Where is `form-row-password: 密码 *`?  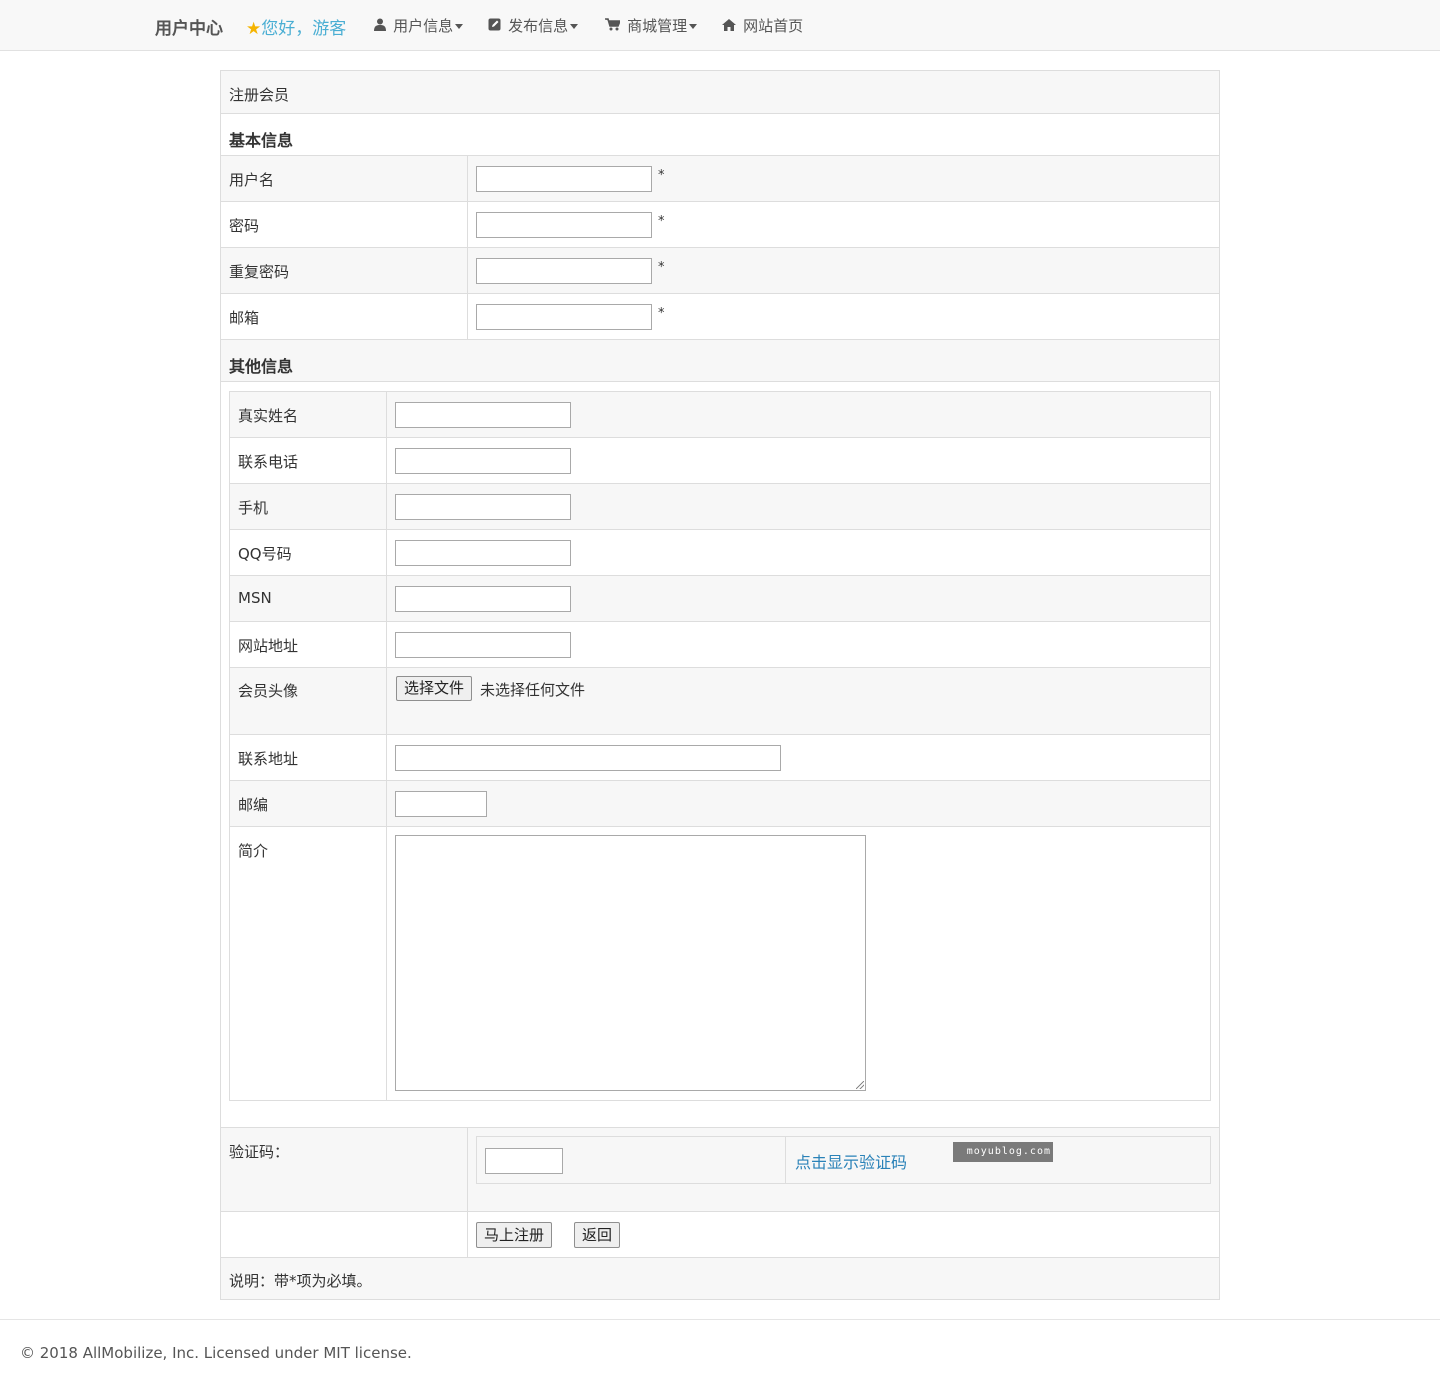 form-row-password: 密码 * is located at coordinates (720, 225).